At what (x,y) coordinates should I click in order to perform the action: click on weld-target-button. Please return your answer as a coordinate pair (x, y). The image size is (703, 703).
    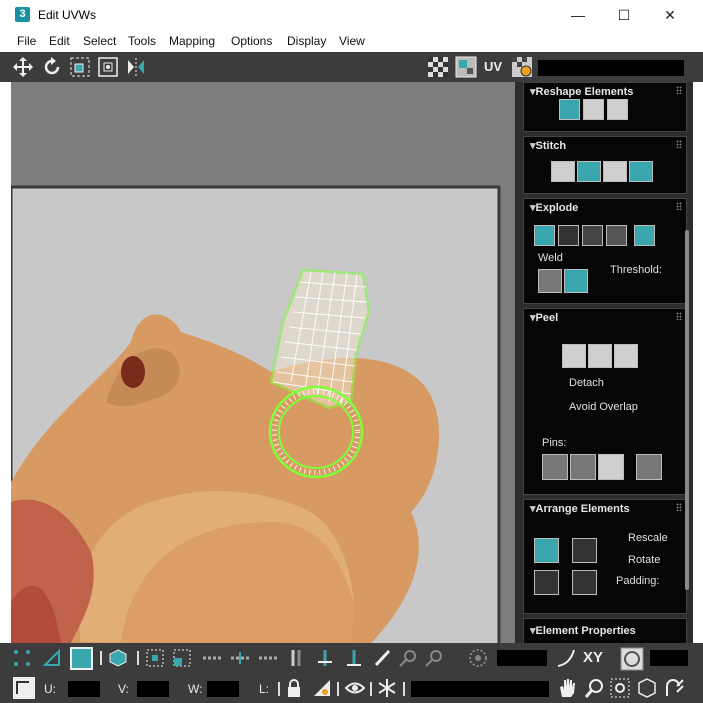
    Looking at the image, I should click on (576, 281).